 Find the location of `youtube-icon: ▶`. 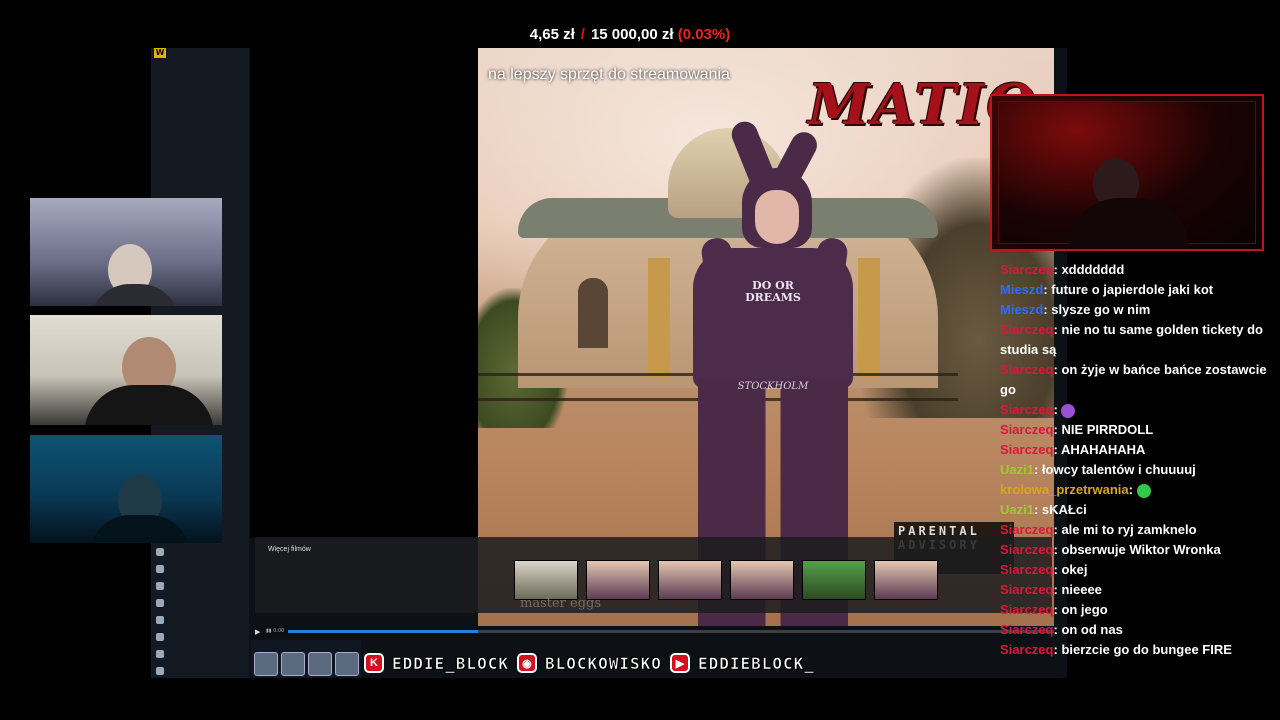

youtube-icon: ▶ is located at coordinates (679, 663).